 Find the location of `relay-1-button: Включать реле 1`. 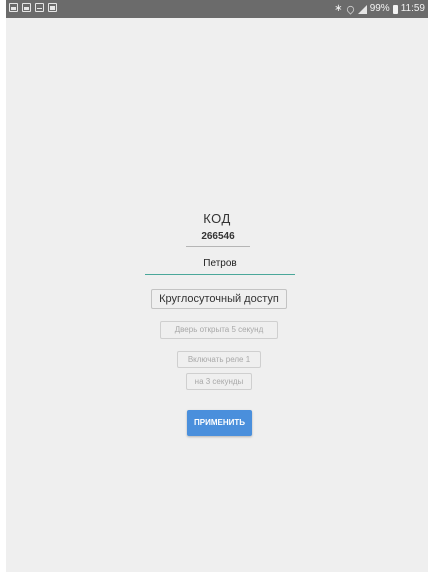

relay-1-button: Включать реле 1 is located at coordinates (219, 359).